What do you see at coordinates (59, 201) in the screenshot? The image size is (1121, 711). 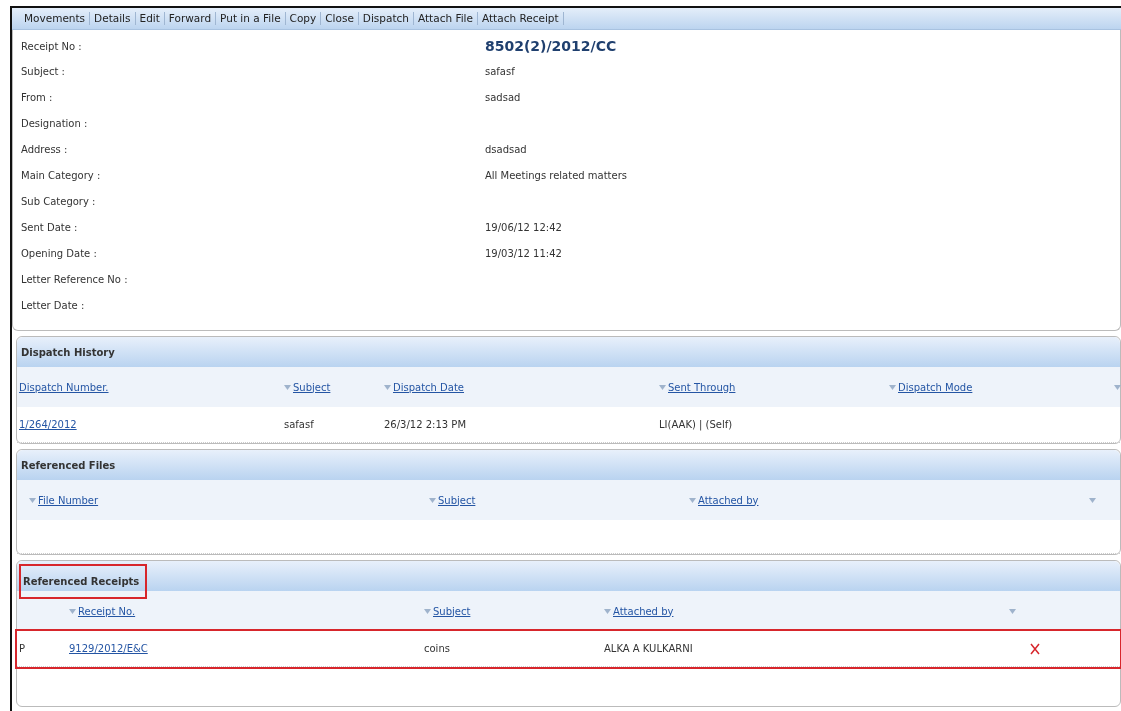 I see `field-label: Sub Category :` at bounding box center [59, 201].